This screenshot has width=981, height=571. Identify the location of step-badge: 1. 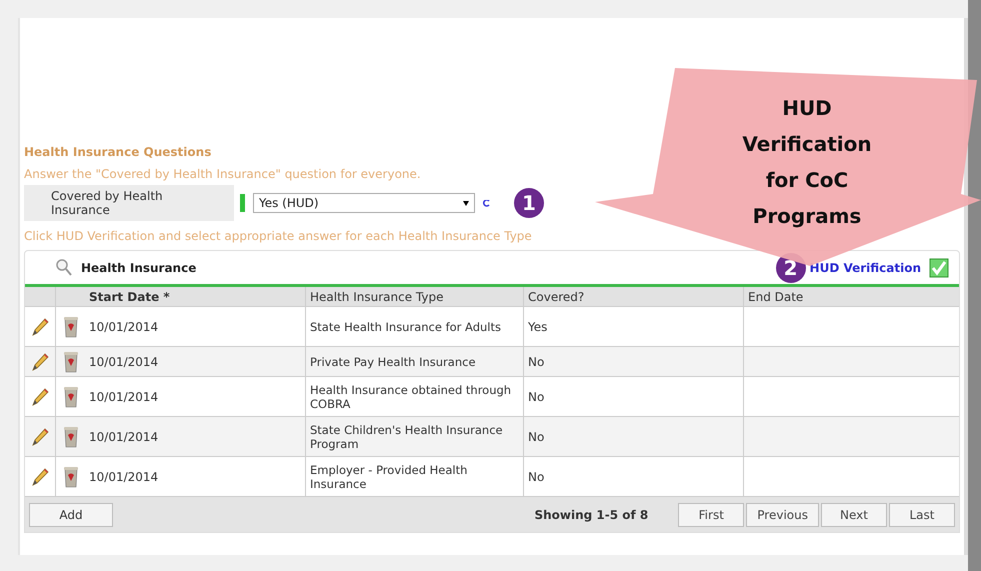
(529, 203).